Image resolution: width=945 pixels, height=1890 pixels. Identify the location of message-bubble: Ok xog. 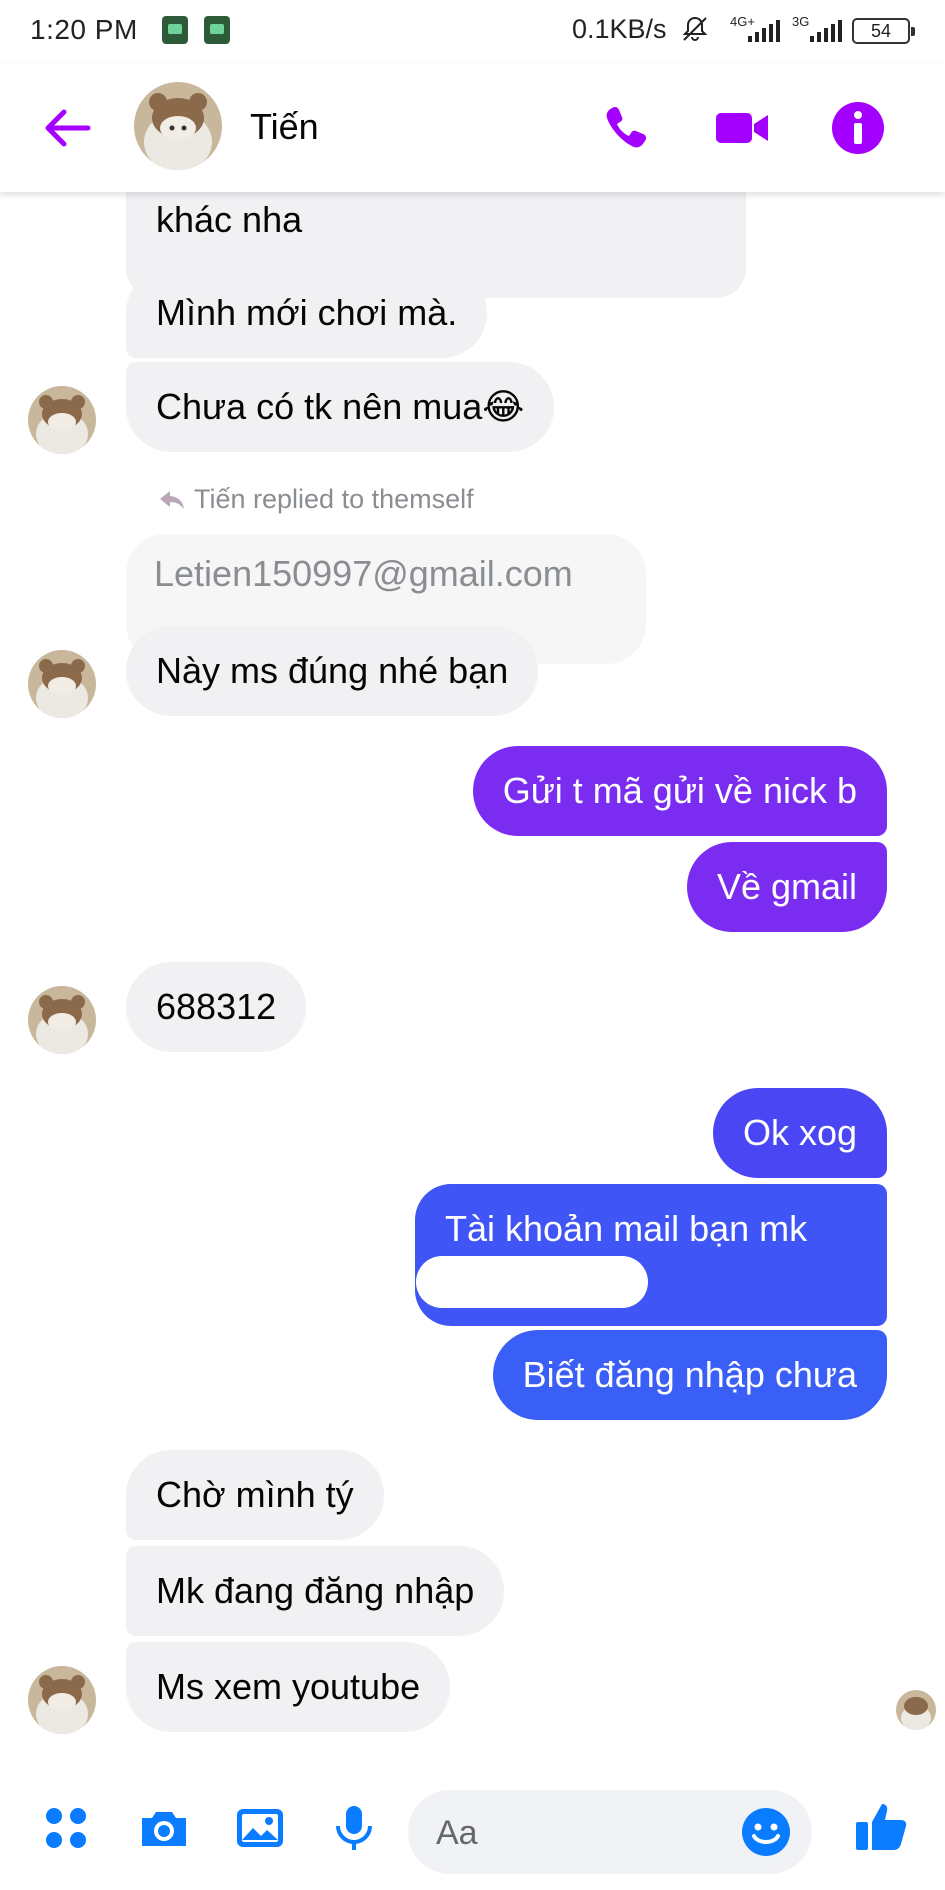
(799, 1133).